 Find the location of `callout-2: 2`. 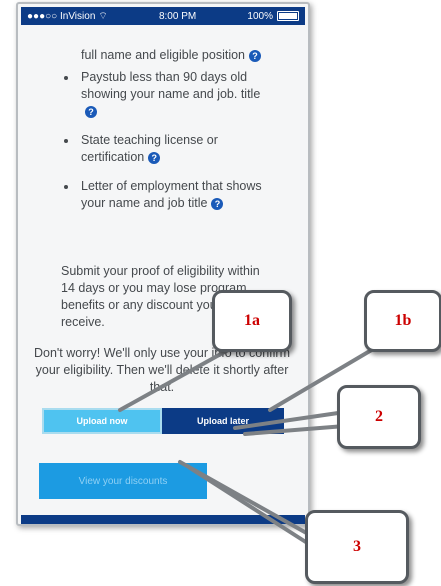

callout-2: 2 is located at coordinates (379, 417).